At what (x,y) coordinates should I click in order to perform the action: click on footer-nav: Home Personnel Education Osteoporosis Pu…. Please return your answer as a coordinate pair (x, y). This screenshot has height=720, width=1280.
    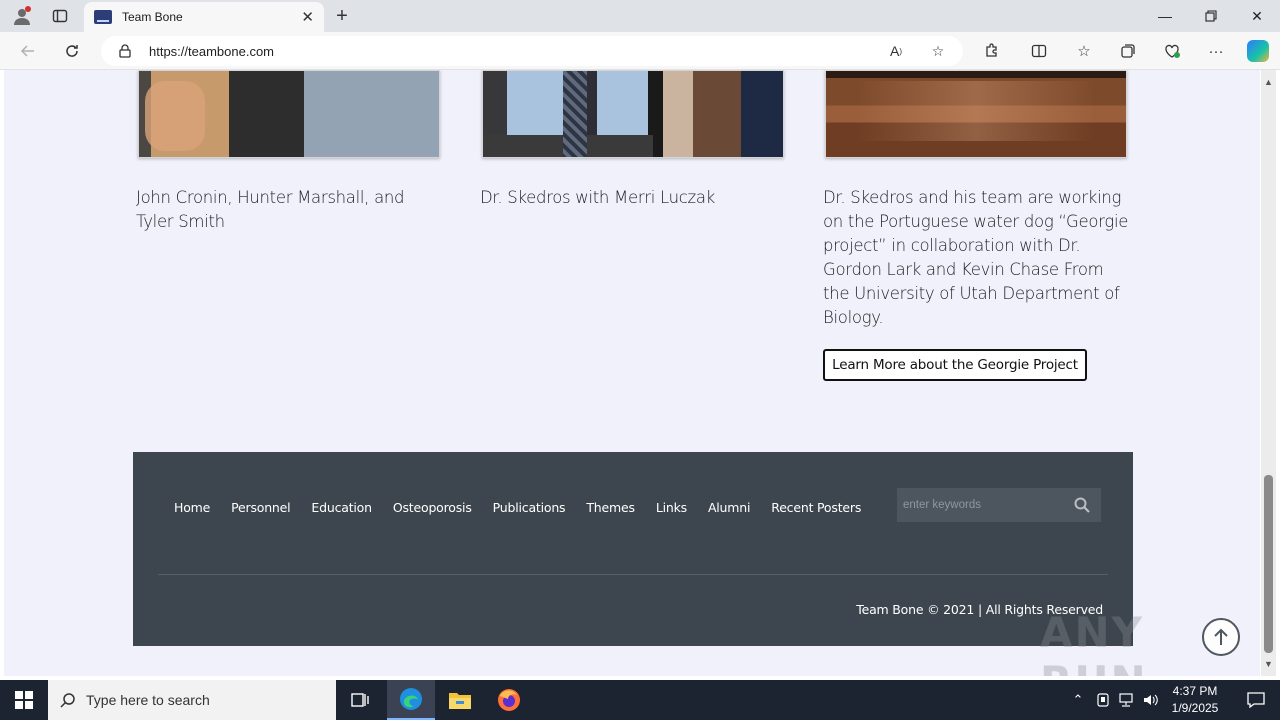
    Looking at the image, I should click on (528, 507).